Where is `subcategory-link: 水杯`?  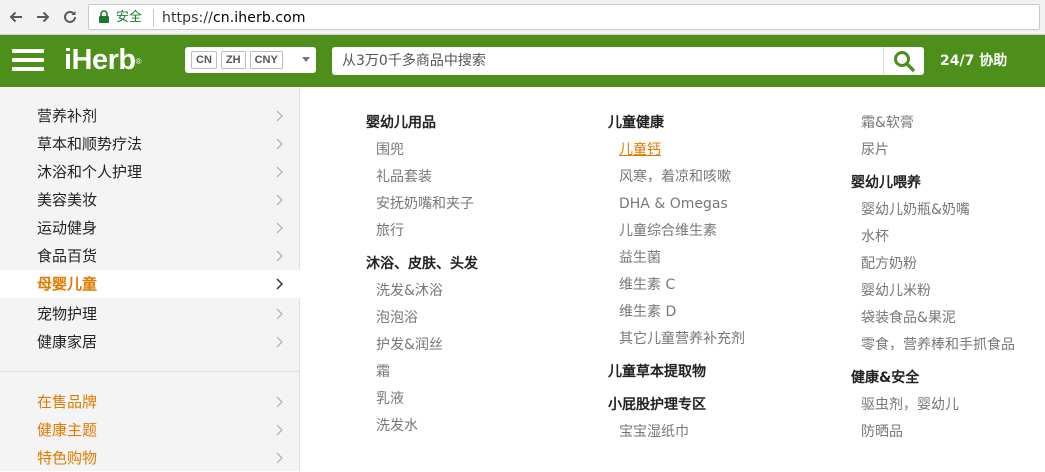
subcategory-link: 水杯 is located at coordinates (875, 237).